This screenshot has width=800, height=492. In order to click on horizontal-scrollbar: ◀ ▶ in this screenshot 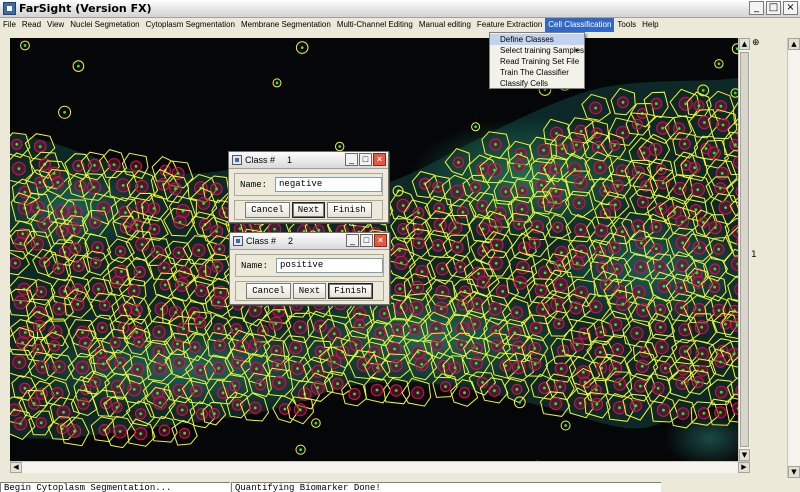, I will do `click(380, 467)`.